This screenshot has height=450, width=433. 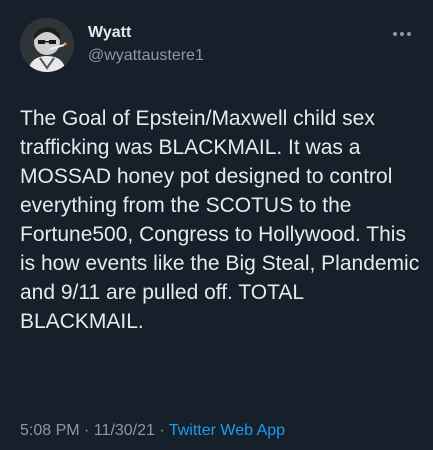 I want to click on author-display-name: Wyatt, so click(x=109, y=33).